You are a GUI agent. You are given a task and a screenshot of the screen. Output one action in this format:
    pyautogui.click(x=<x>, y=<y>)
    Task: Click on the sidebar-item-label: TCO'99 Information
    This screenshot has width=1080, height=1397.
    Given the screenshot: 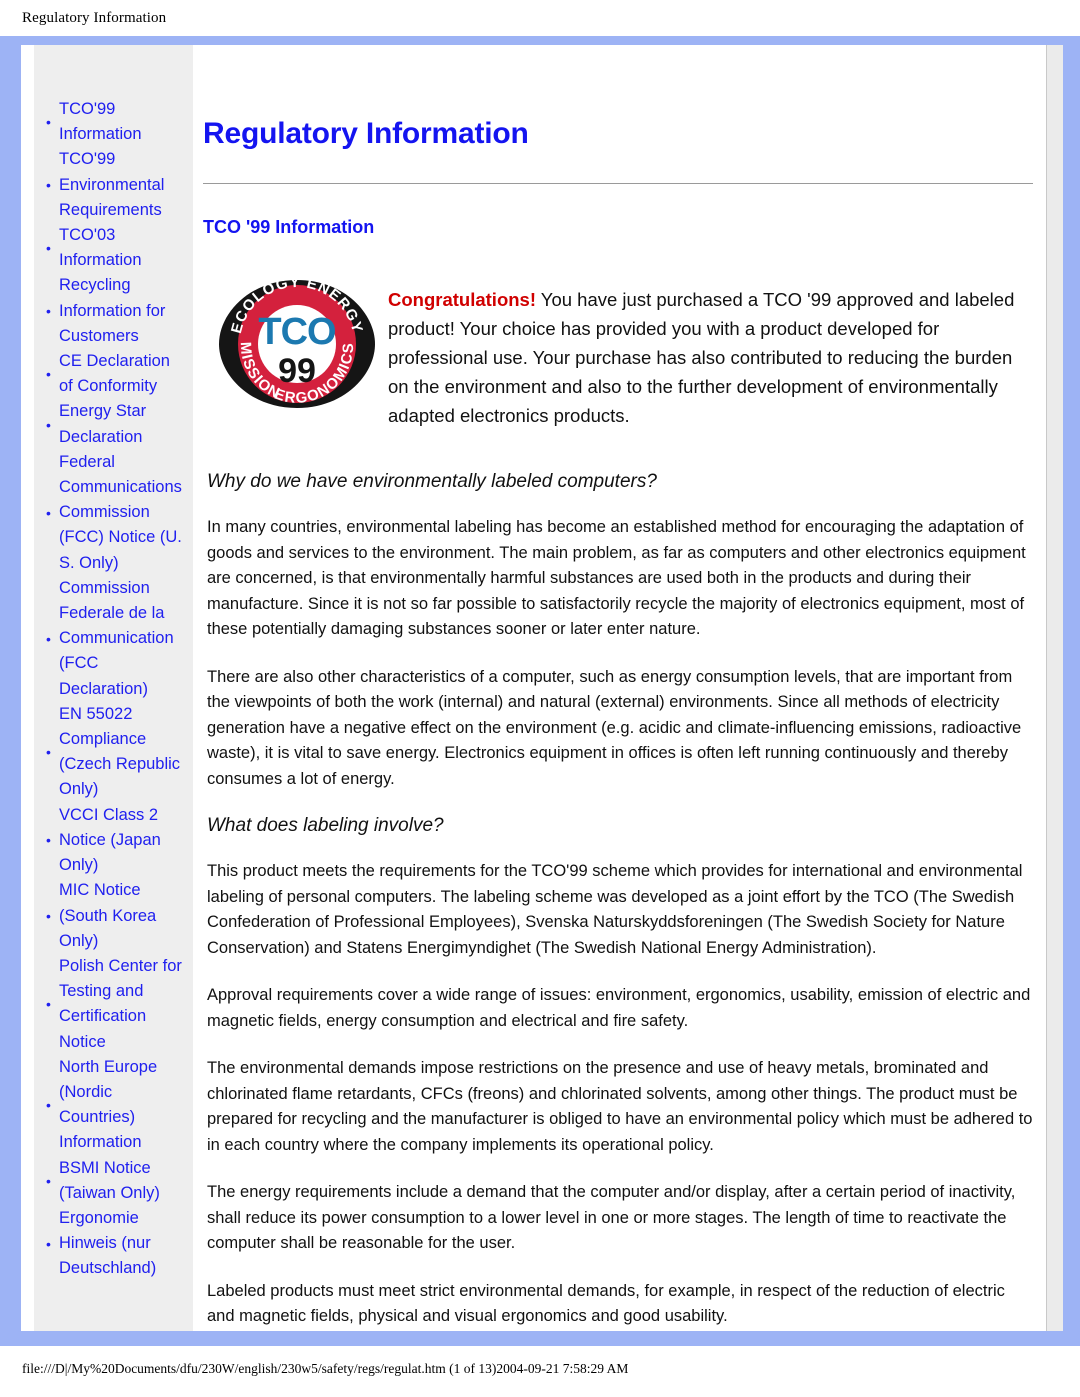 What is the action you would take?
    pyautogui.click(x=100, y=121)
    